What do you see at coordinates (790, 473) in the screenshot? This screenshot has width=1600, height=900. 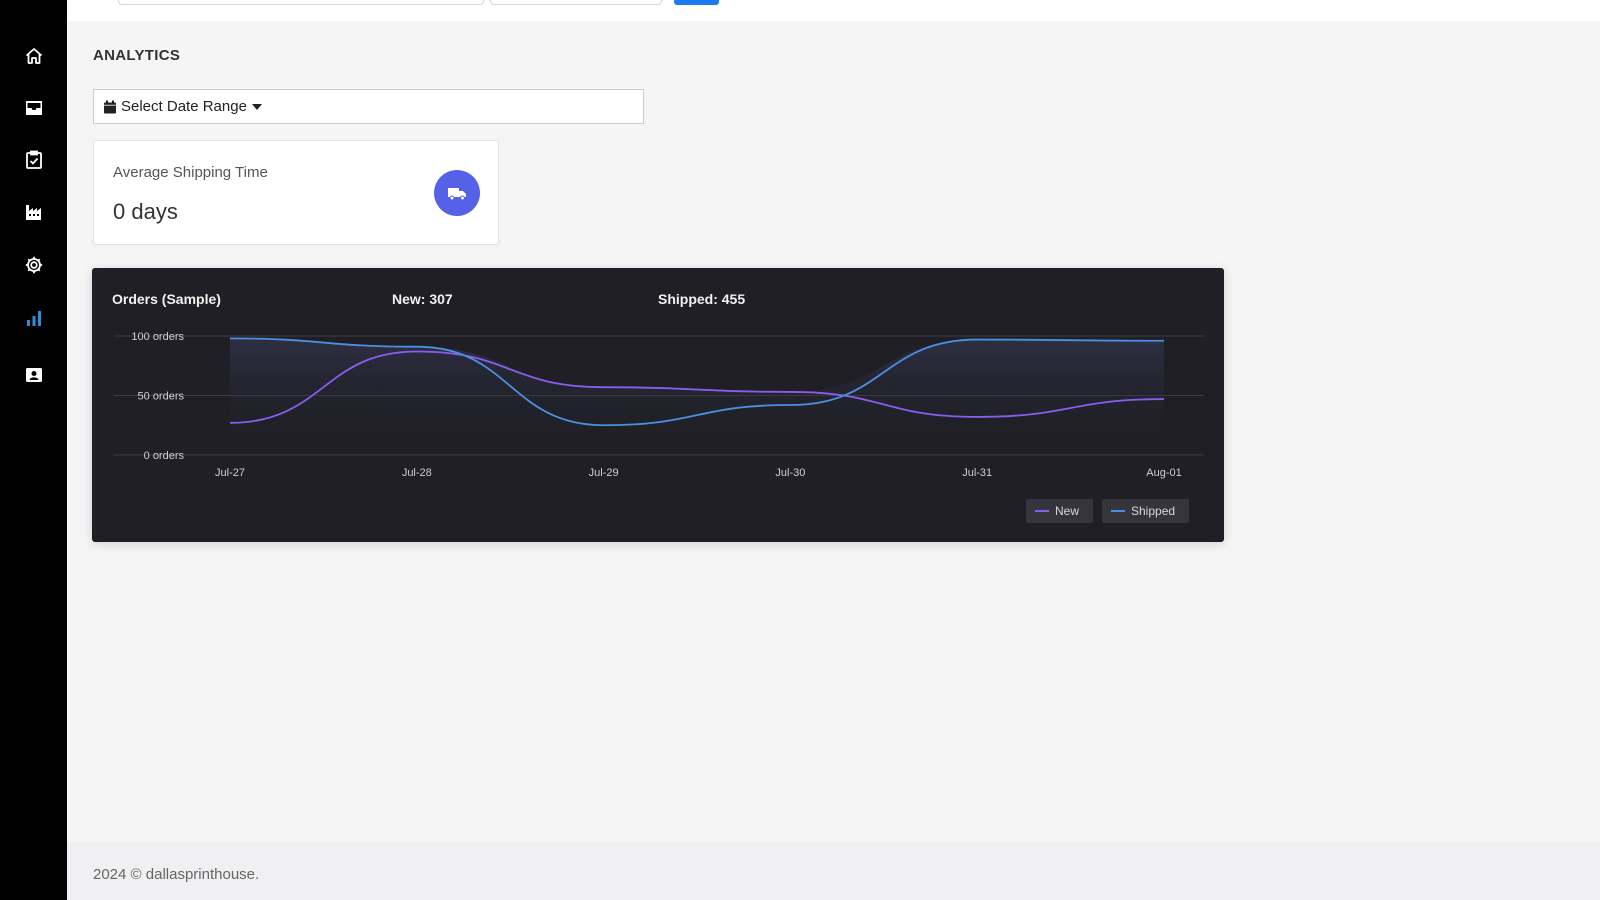 I see `x-tick-label: Jul-30` at bounding box center [790, 473].